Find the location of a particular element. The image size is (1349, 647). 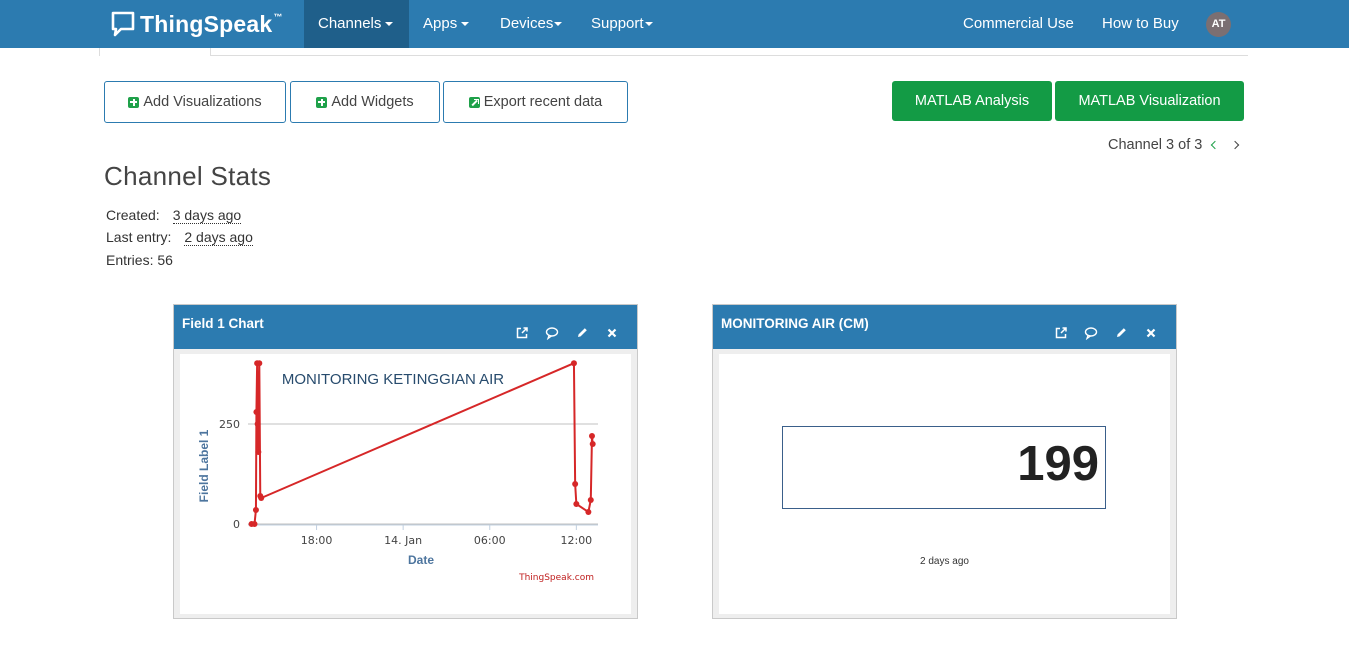

page-title: Channel Stats is located at coordinates (188, 176).